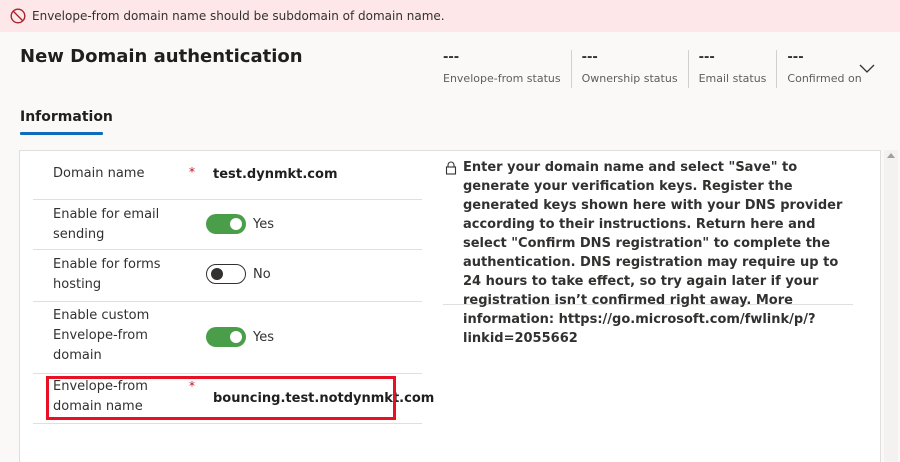 The image size is (900, 462). Describe the element at coordinates (451, 167) in the screenshot. I see `lock-icon` at that location.